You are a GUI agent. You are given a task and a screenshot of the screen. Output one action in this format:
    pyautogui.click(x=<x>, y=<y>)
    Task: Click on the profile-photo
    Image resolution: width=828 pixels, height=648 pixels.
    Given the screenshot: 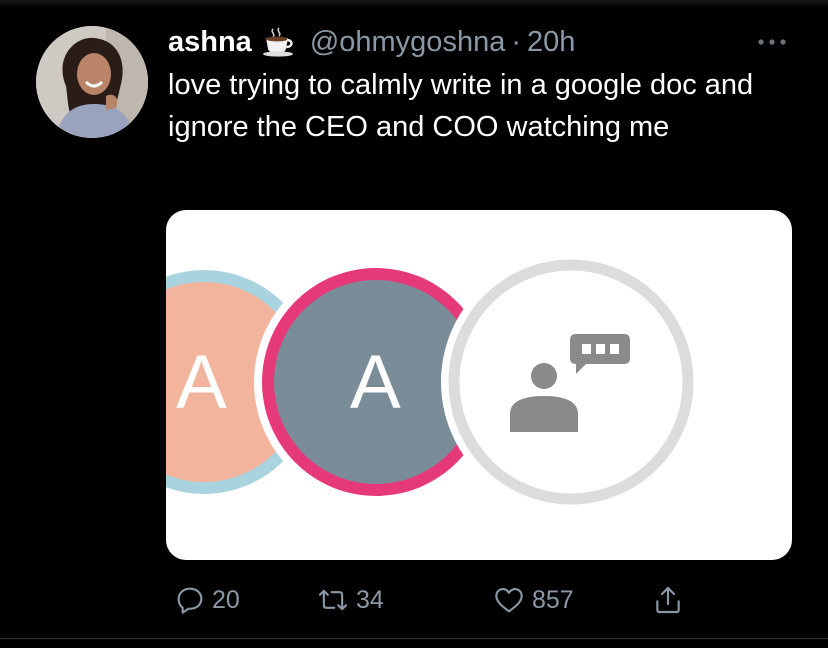 What is the action you would take?
    pyautogui.click(x=92, y=82)
    